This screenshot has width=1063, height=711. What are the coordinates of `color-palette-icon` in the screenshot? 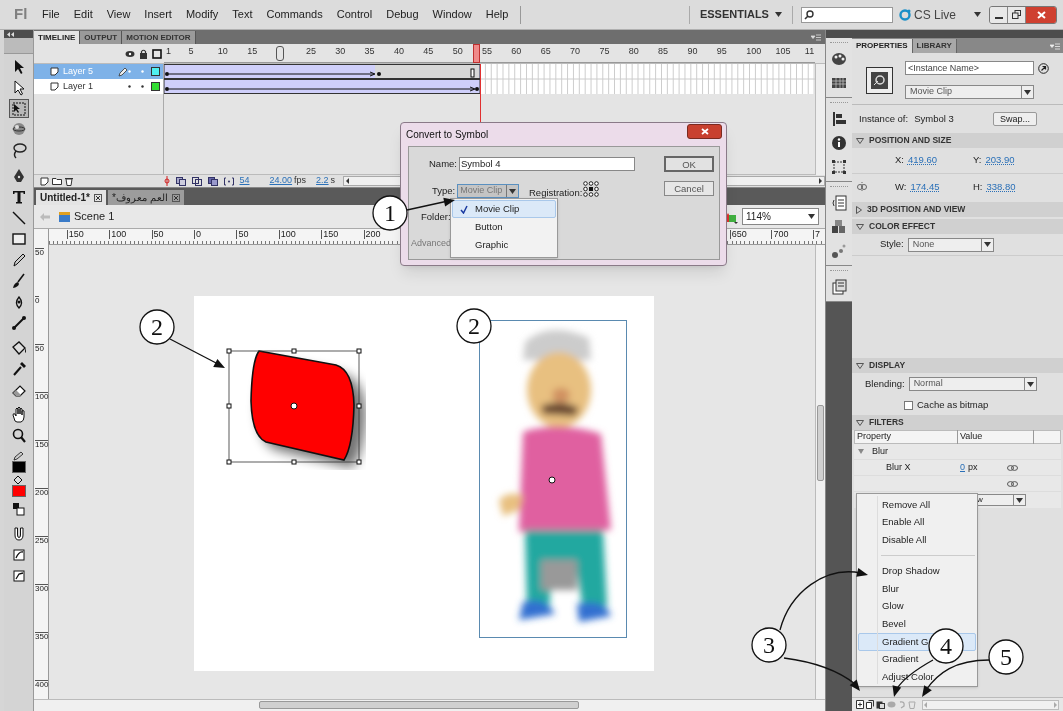 It's located at (839, 59).